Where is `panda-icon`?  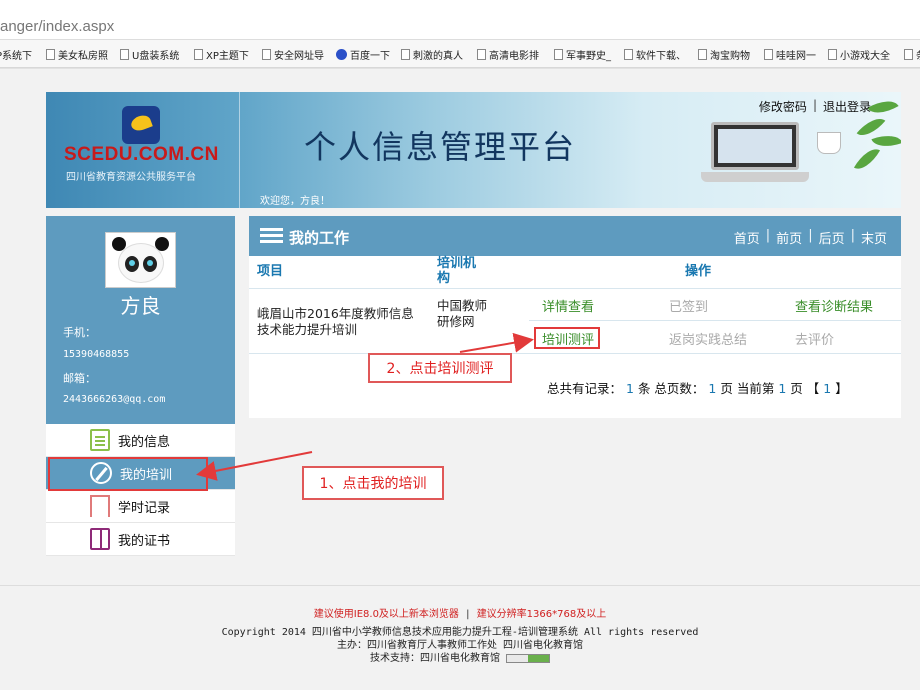 panda-icon is located at coordinates (141, 263).